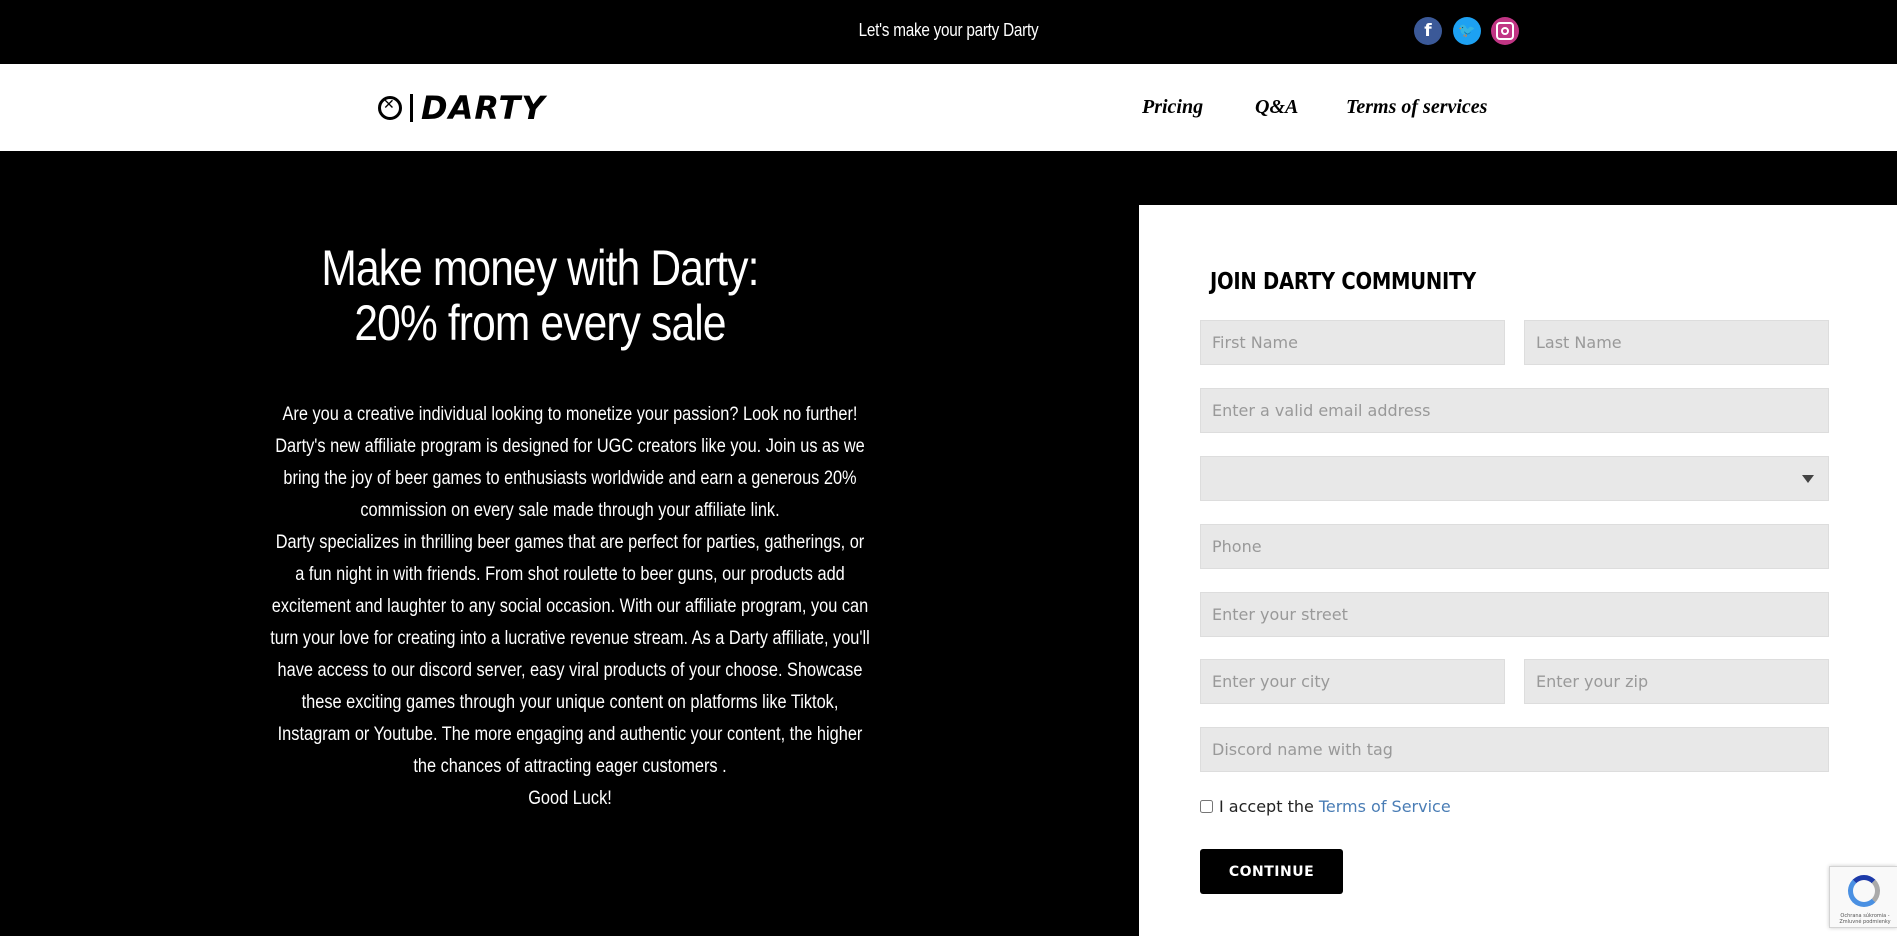 The height and width of the screenshot is (936, 1897). I want to click on email-input, so click(1514, 410).